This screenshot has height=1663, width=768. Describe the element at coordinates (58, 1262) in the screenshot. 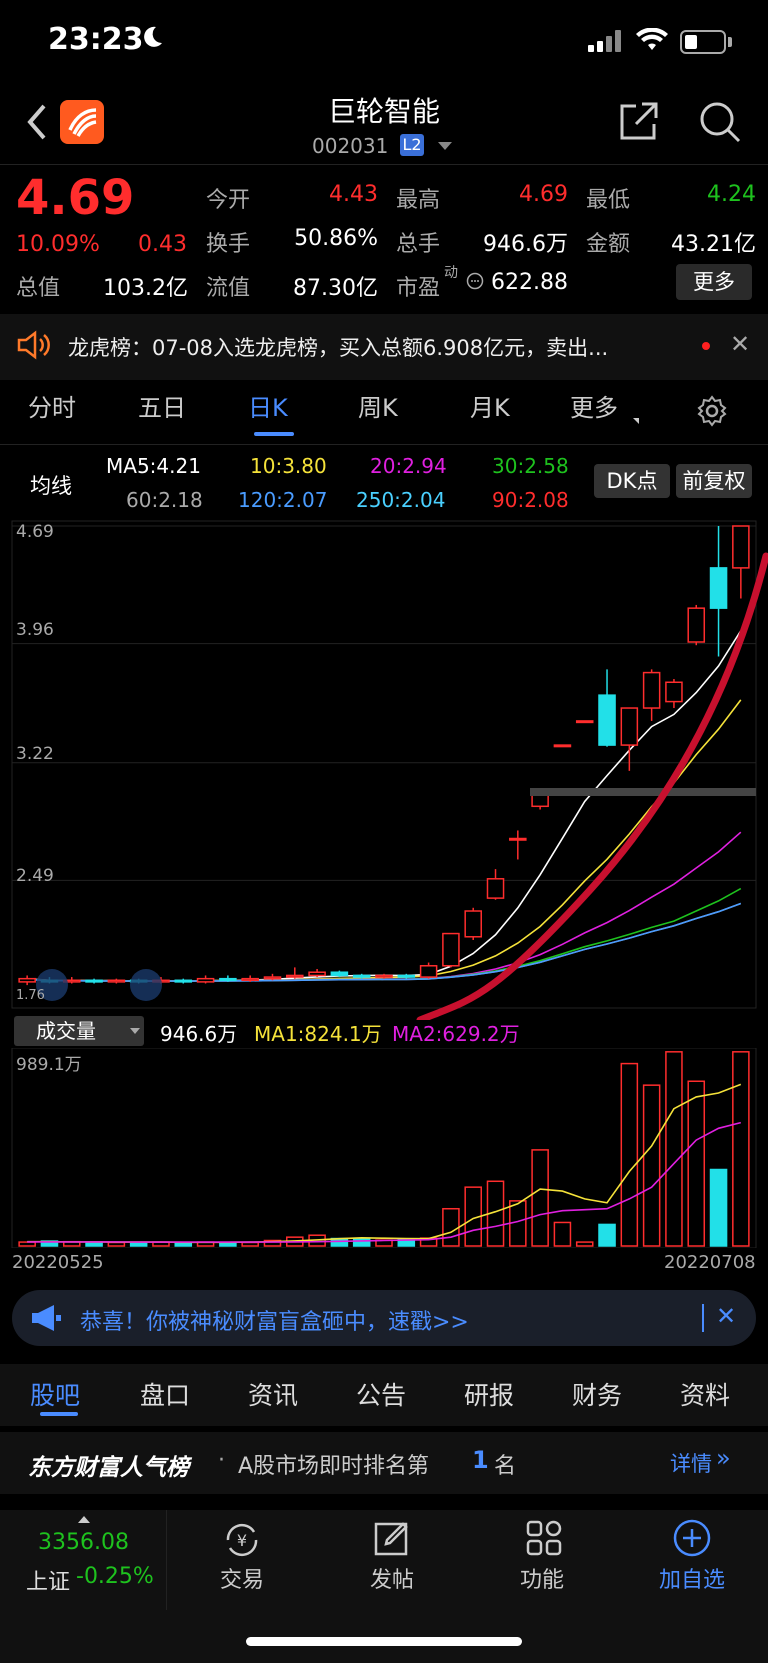

I see `date-start: 20220525` at that location.